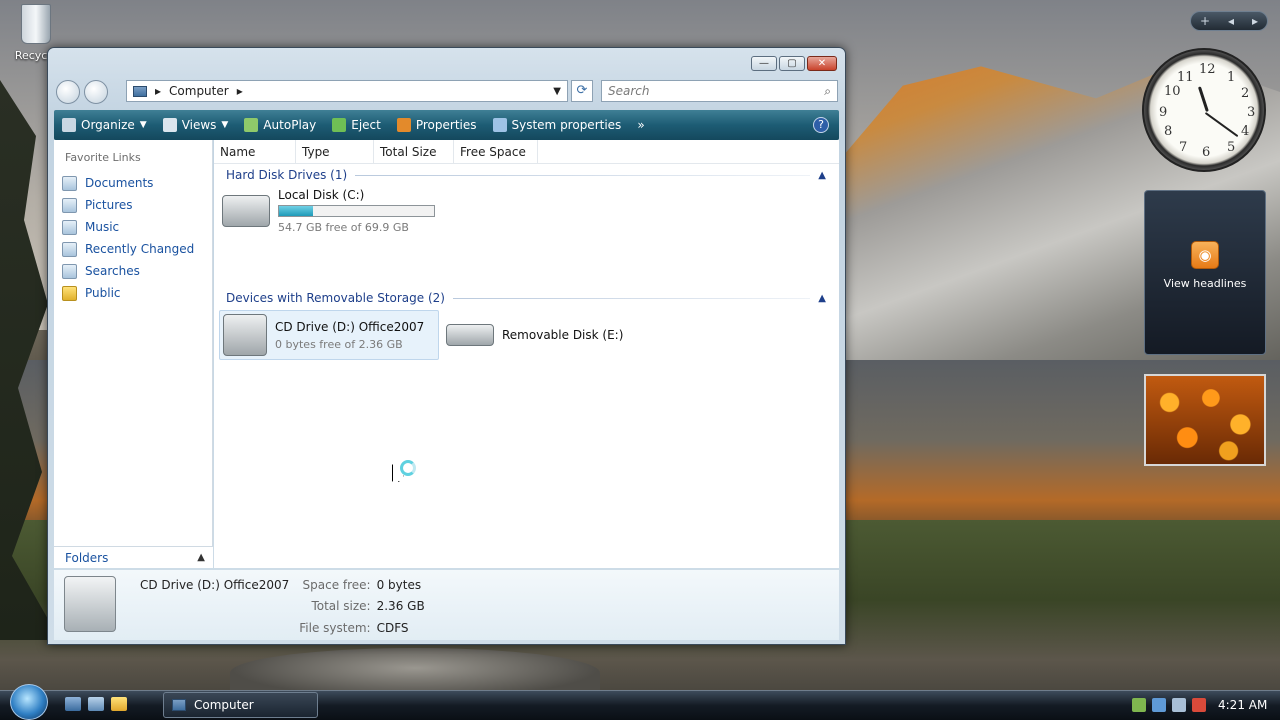 This screenshot has height=720, width=1280. I want to click on recently-changed-icon, so click(69, 249).